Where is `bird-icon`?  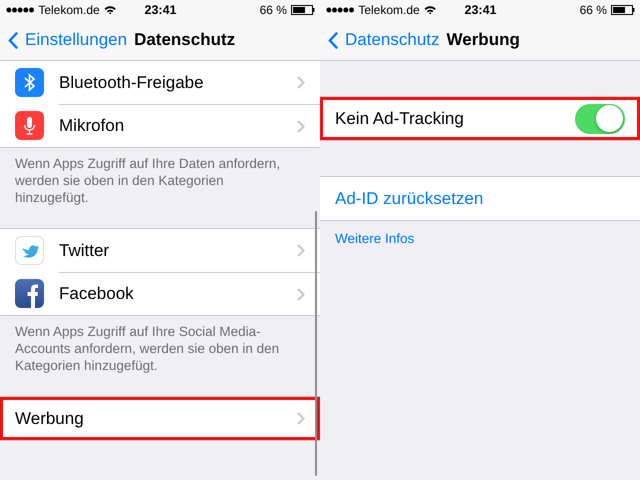
bird-icon is located at coordinates (29, 250).